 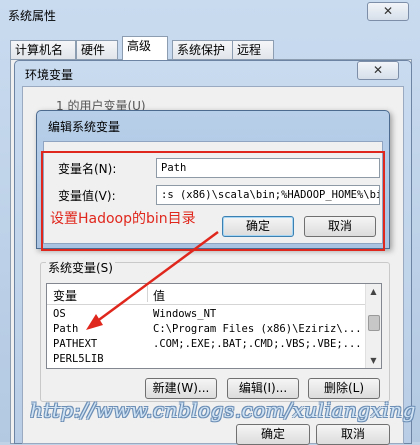 I want to click on table-row: PERL5LIB, so click(x=206, y=360).